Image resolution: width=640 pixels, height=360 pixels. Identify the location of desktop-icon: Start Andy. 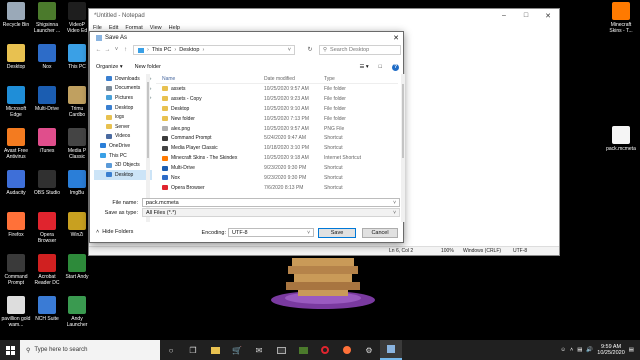
(77, 267).